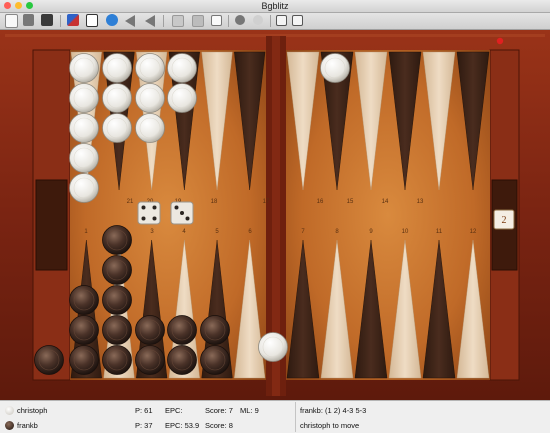  Describe the element at coordinates (249, 410) in the screenshot. I see `match-length: ML: 9` at that location.